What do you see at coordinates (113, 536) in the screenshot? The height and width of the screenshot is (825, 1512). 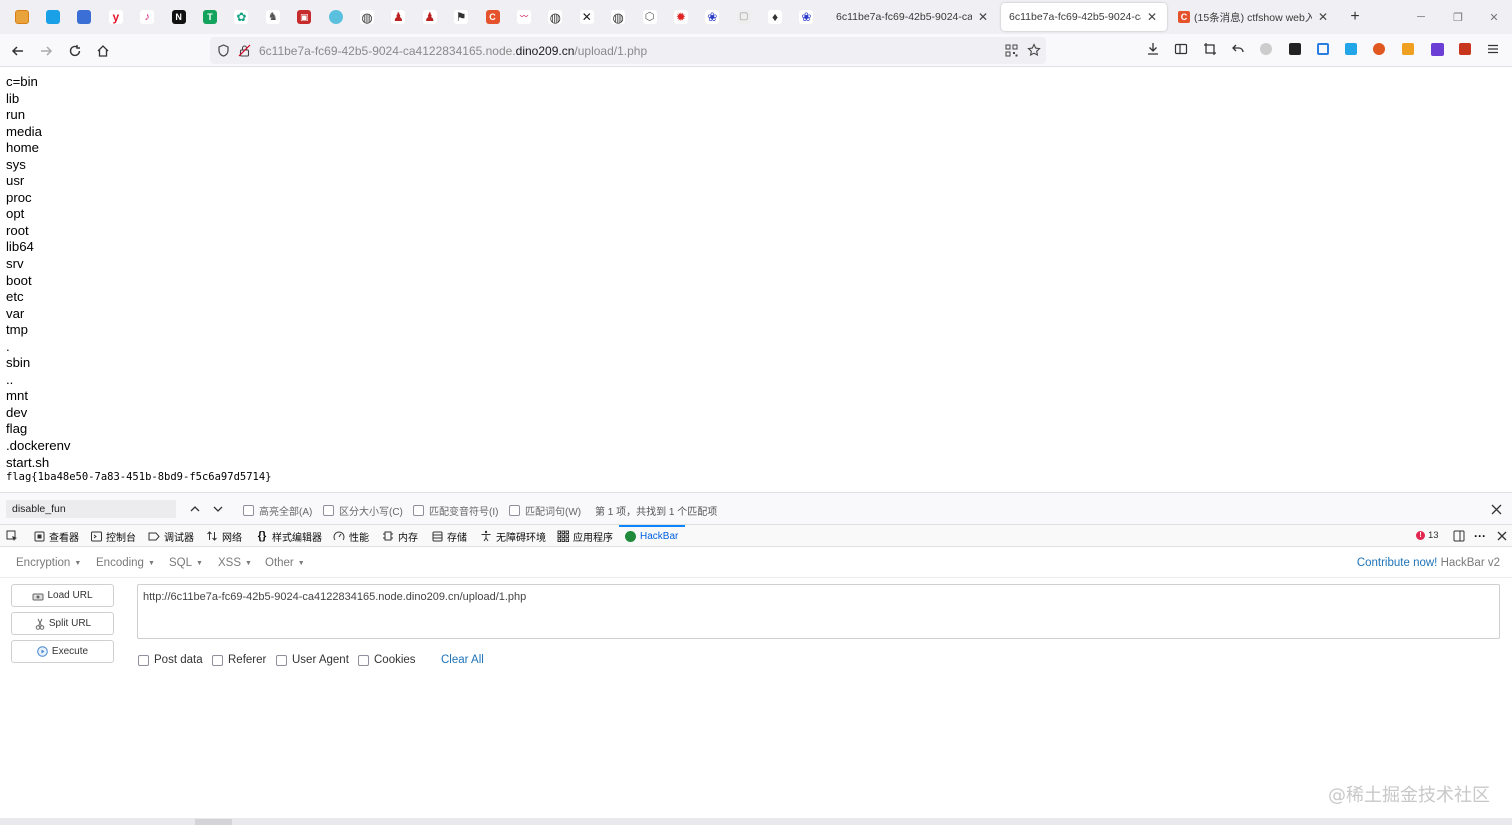 I see `tab-console: 控制台` at bounding box center [113, 536].